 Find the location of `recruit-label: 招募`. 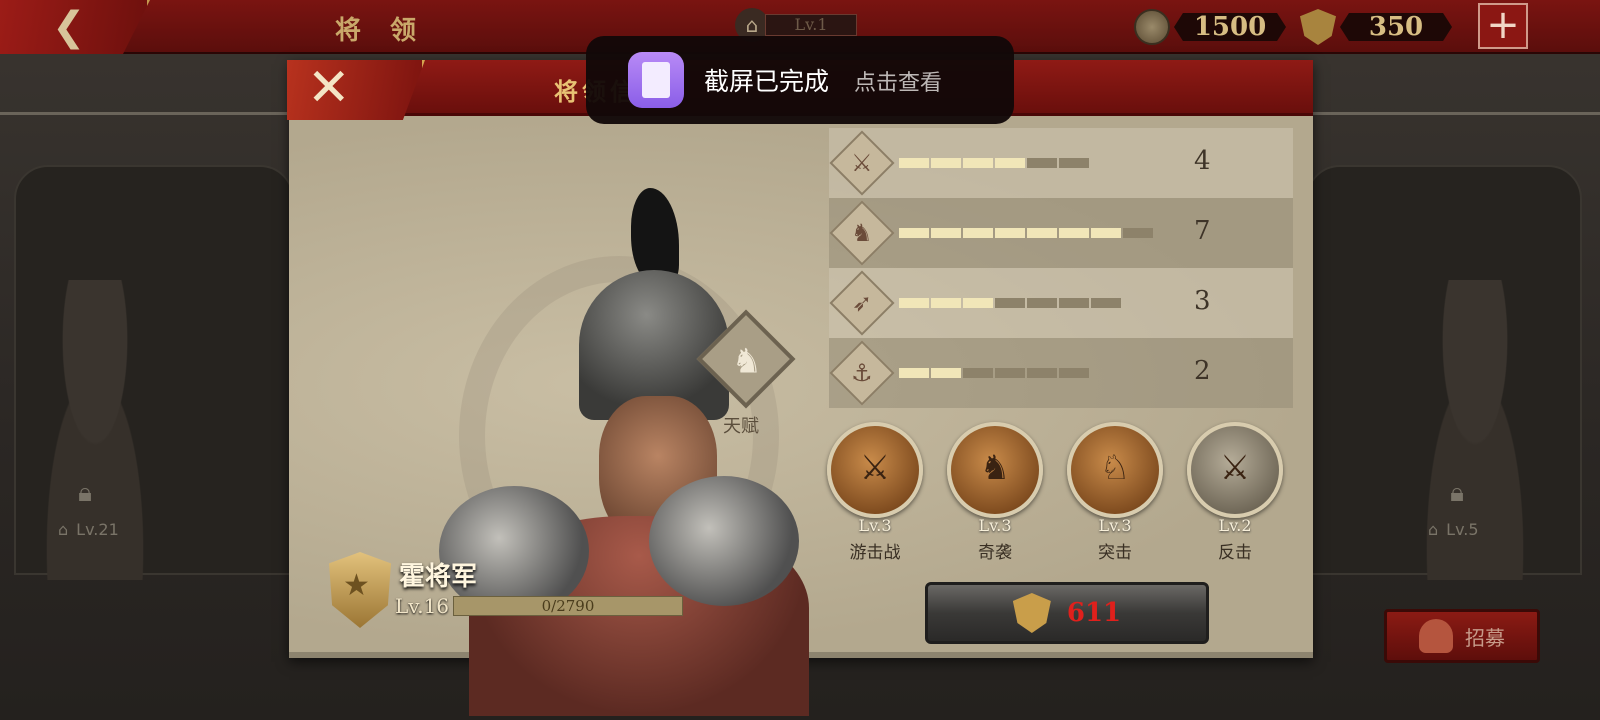

recruit-label: 招募 is located at coordinates (1485, 637).